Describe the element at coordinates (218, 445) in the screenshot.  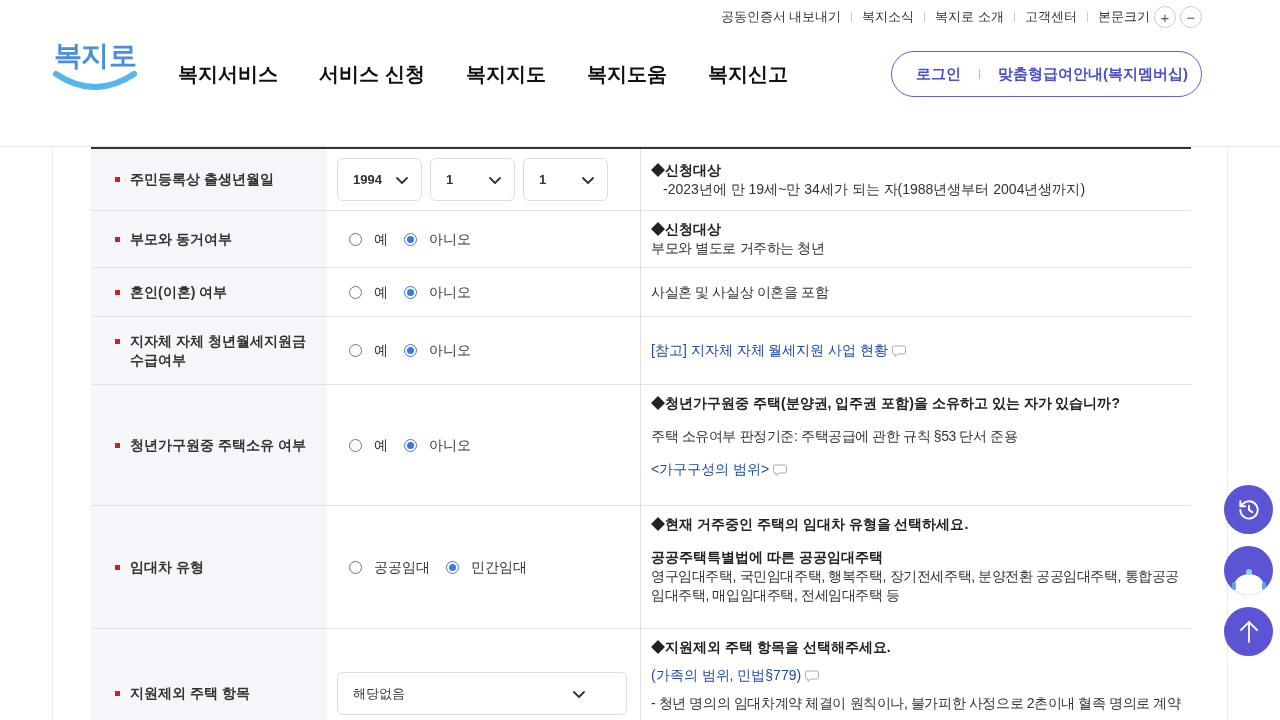
I see `field-label: 청년가구원중 주택소유 여부` at that location.